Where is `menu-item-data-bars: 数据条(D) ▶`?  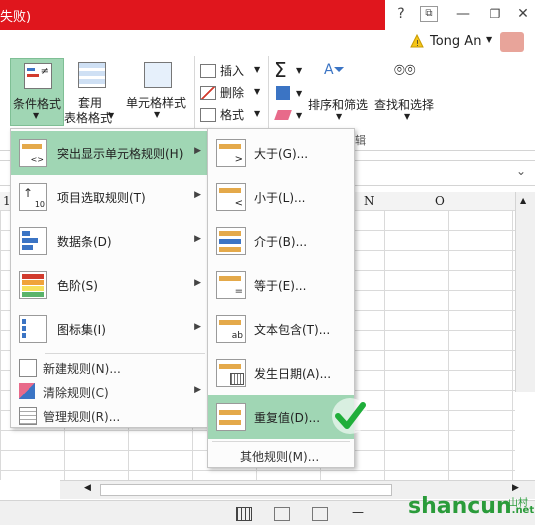 menu-item-data-bars: 数据条(D) ▶ is located at coordinates (110, 241).